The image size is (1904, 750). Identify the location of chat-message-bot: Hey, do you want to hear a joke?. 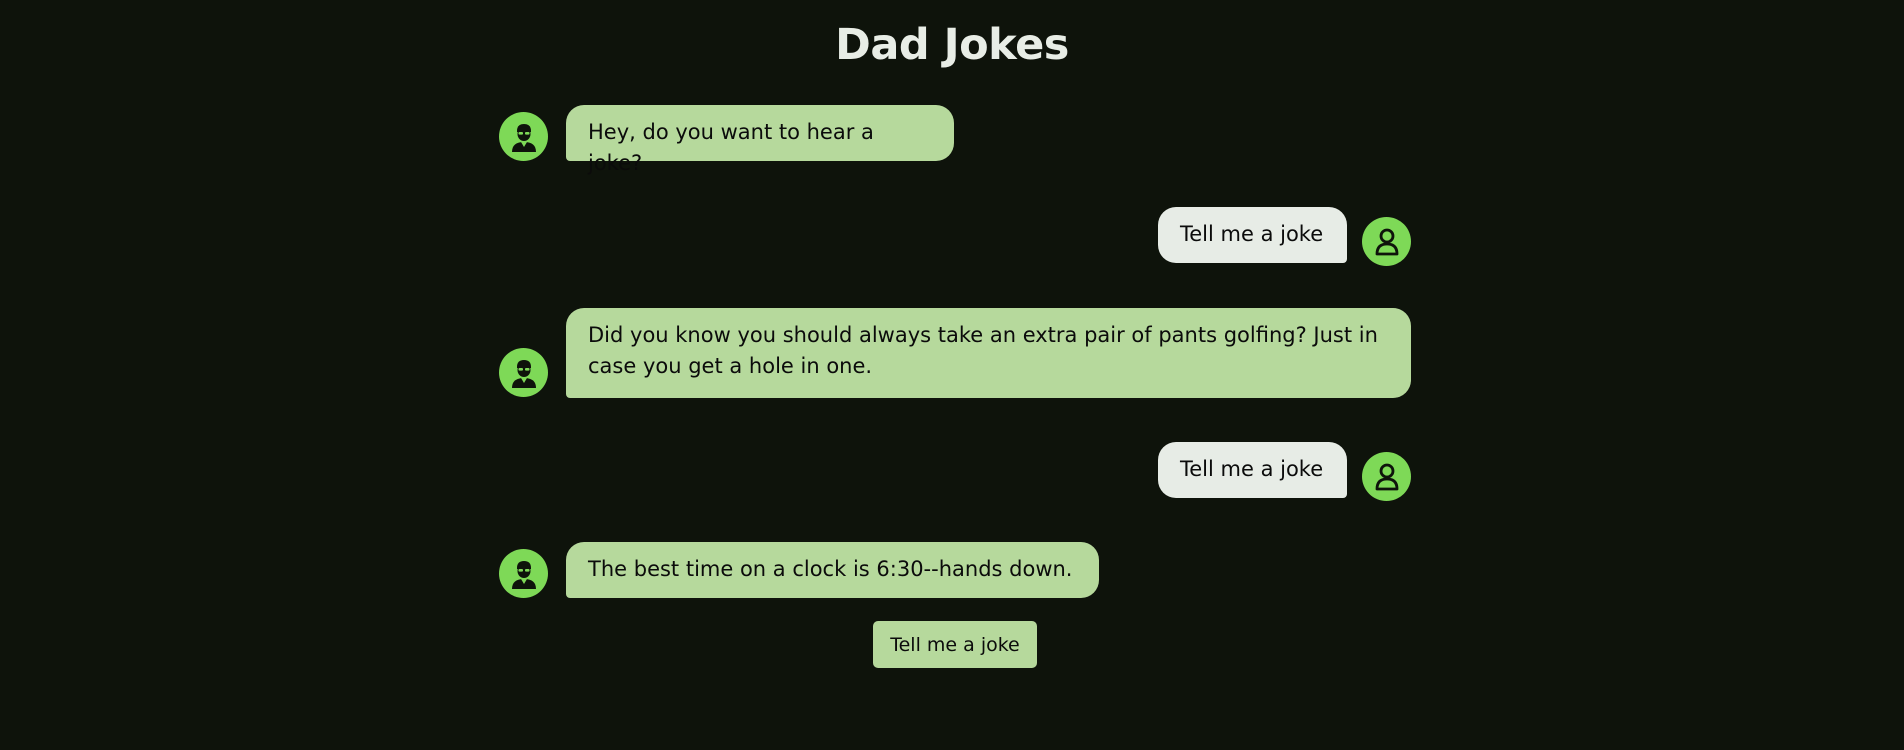
(955, 140).